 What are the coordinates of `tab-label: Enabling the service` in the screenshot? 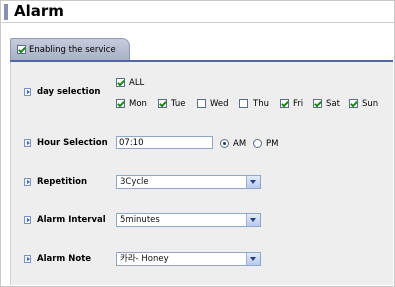 It's located at (72, 50).